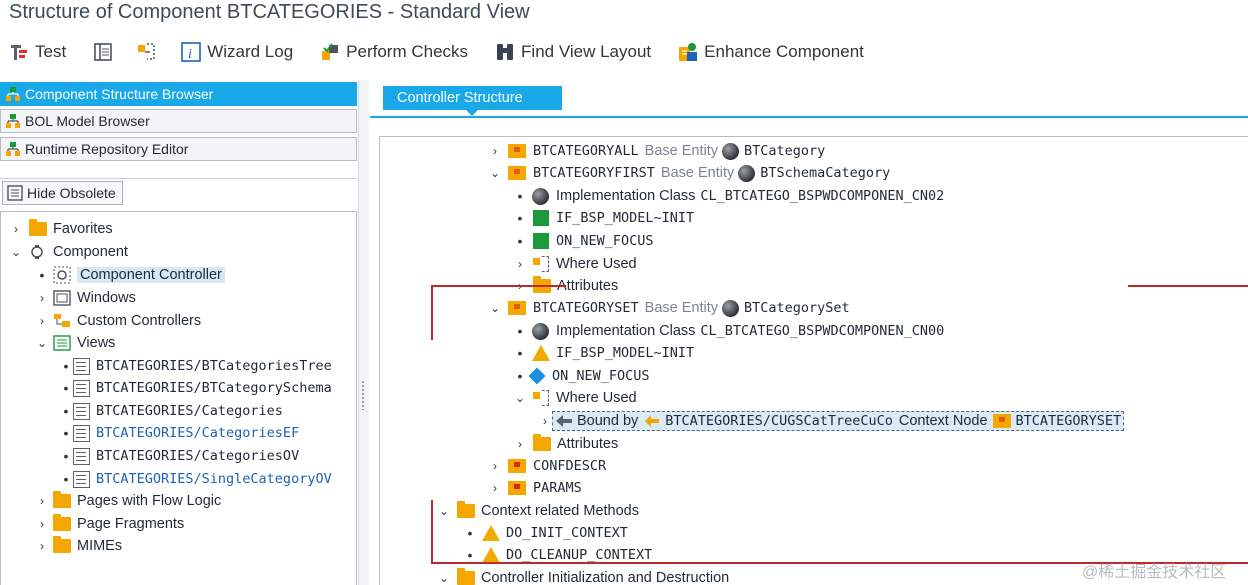  I want to click on where-used-icon, so click(541, 264).